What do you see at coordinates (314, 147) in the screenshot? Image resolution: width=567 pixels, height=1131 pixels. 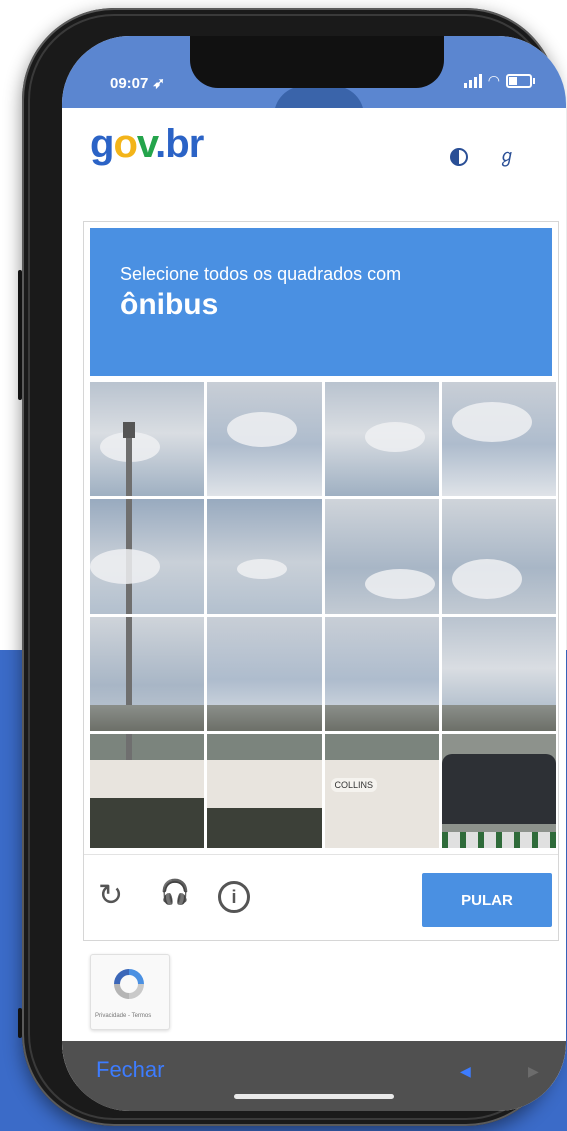 I see `app-header: gov.br ℊ` at bounding box center [314, 147].